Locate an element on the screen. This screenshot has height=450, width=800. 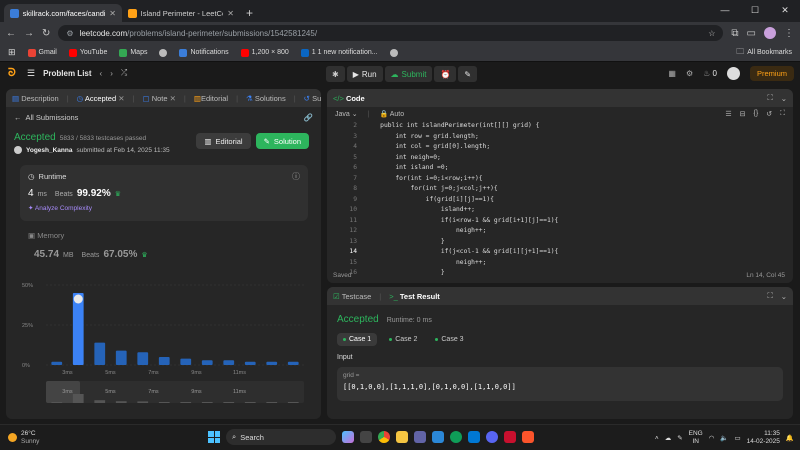
problem-list-link: Problem List is located at coordinates (67, 73).